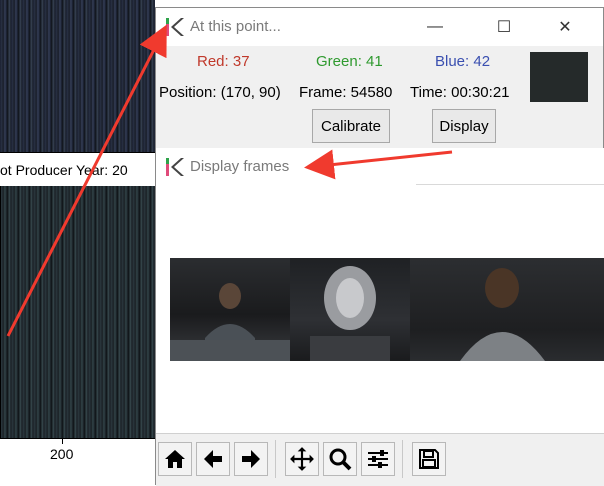 Image resolution: width=604 pixels, height=486 pixels. I want to click on plot-caption: ot Producer Year: 20, so click(80, 170).